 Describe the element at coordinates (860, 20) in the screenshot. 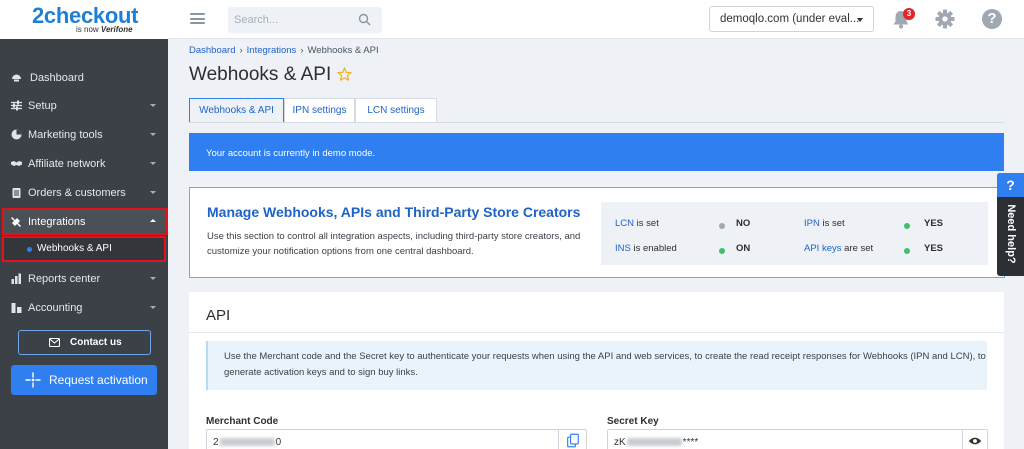

I see `caret-down-icon` at that location.